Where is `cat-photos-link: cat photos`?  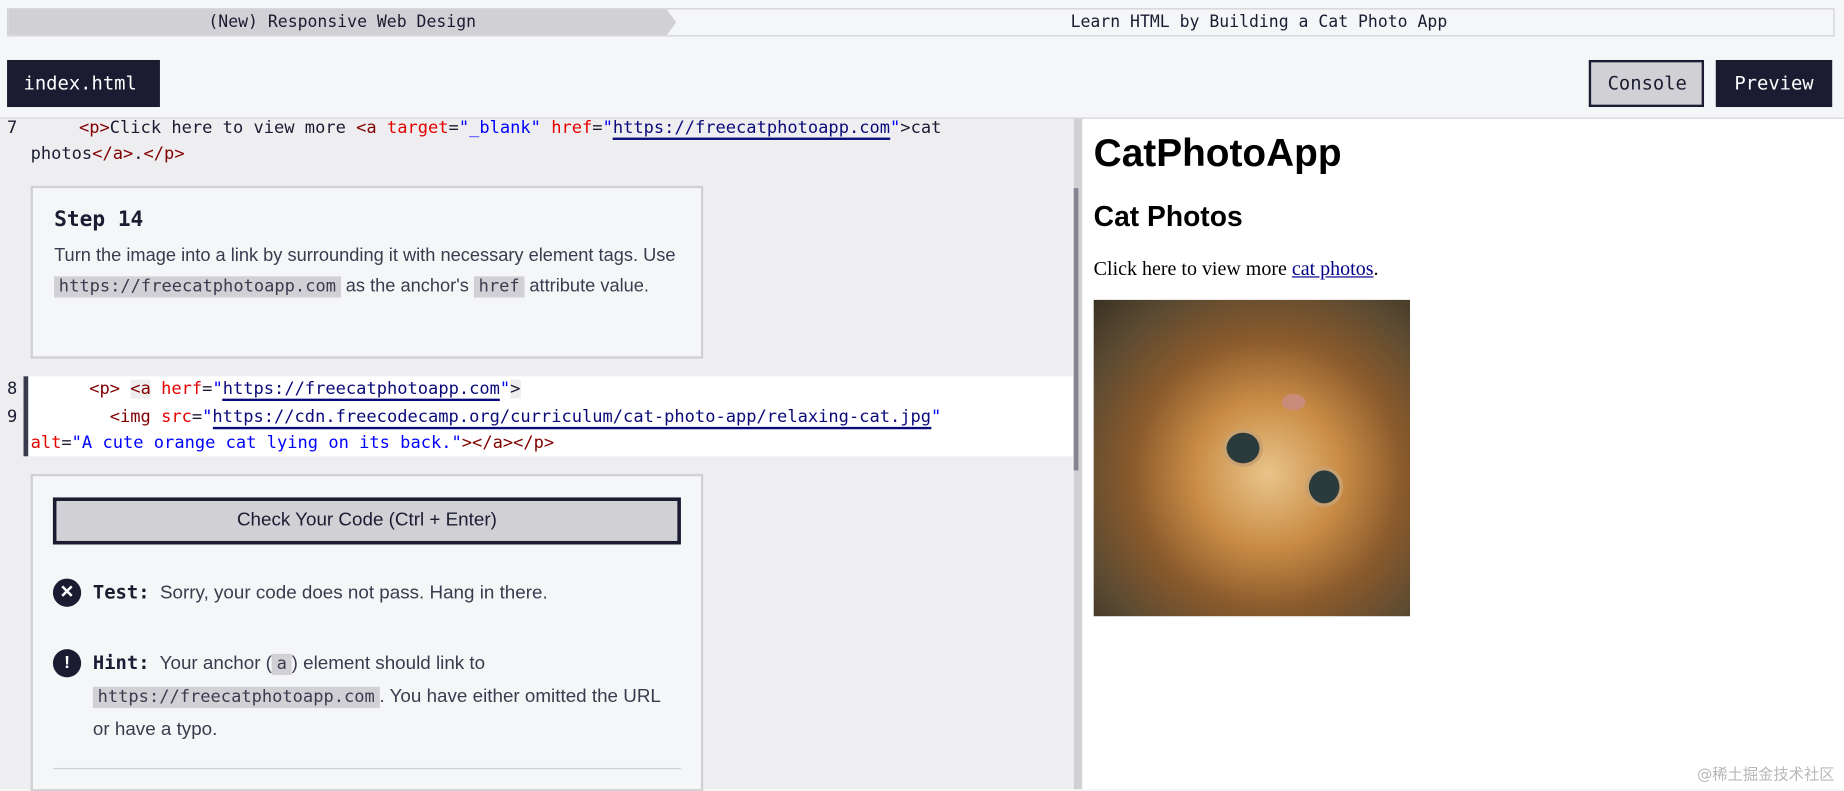
cat-photos-link: cat photos is located at coordinates (1333, 269).